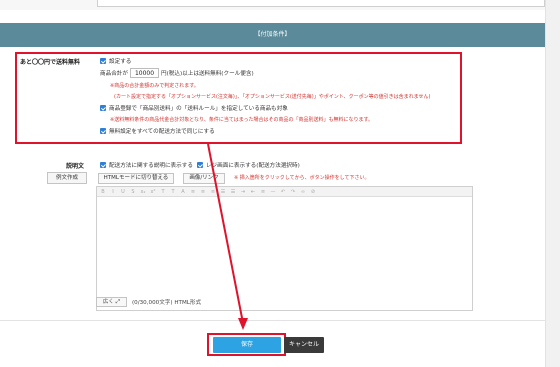 The image size is (560, 367). I want to click on underline-icon: U, so click(123, 192).